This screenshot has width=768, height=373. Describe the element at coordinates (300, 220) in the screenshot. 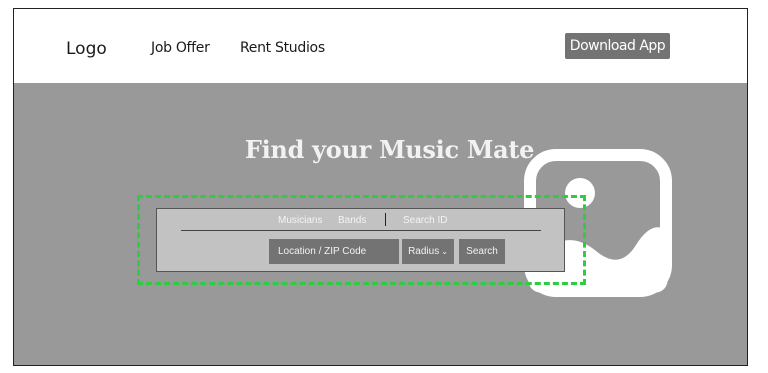

I see `tab-musicians: Musicians` at that location.